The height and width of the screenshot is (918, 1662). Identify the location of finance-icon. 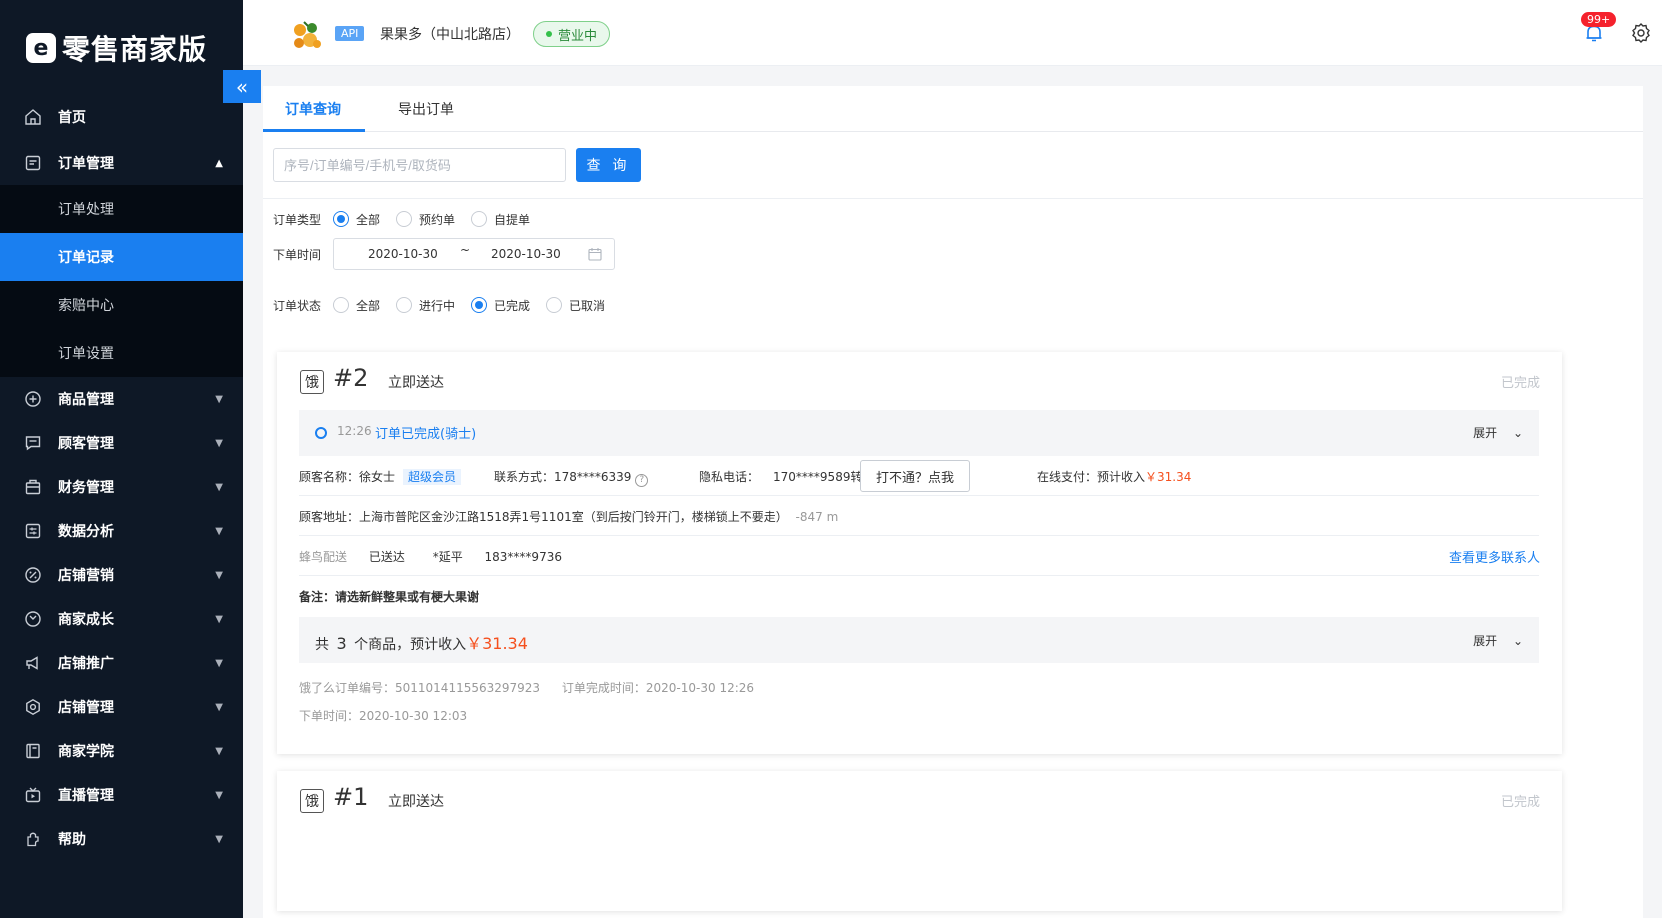
(33, 487).